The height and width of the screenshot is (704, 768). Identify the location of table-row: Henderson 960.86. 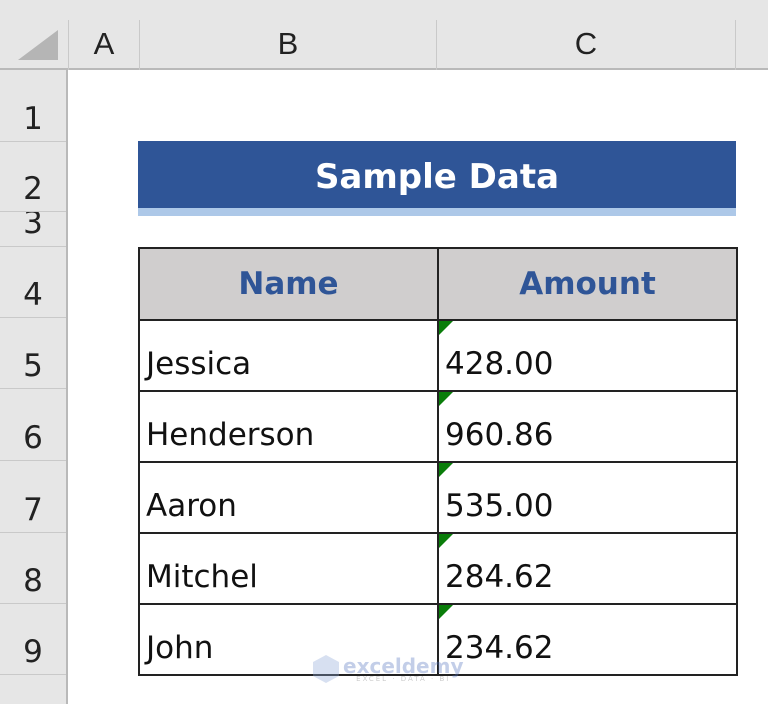
(438, 426).